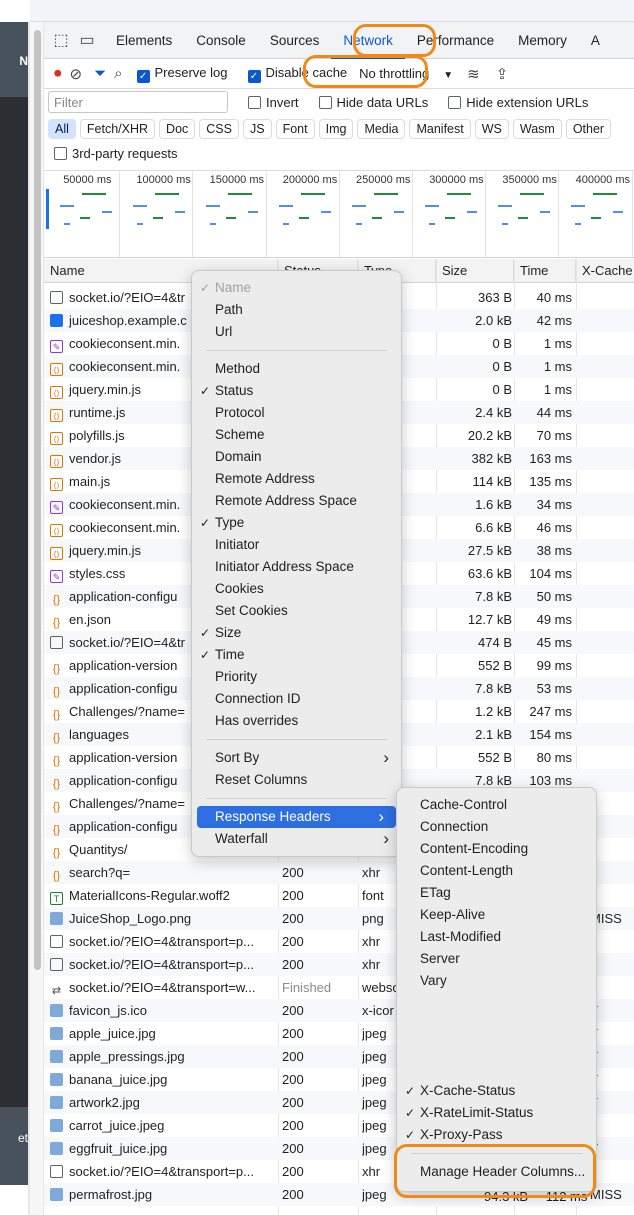 The image size is (634, 1215). I want to click on tab-elements: Elements, so click(144, 40).